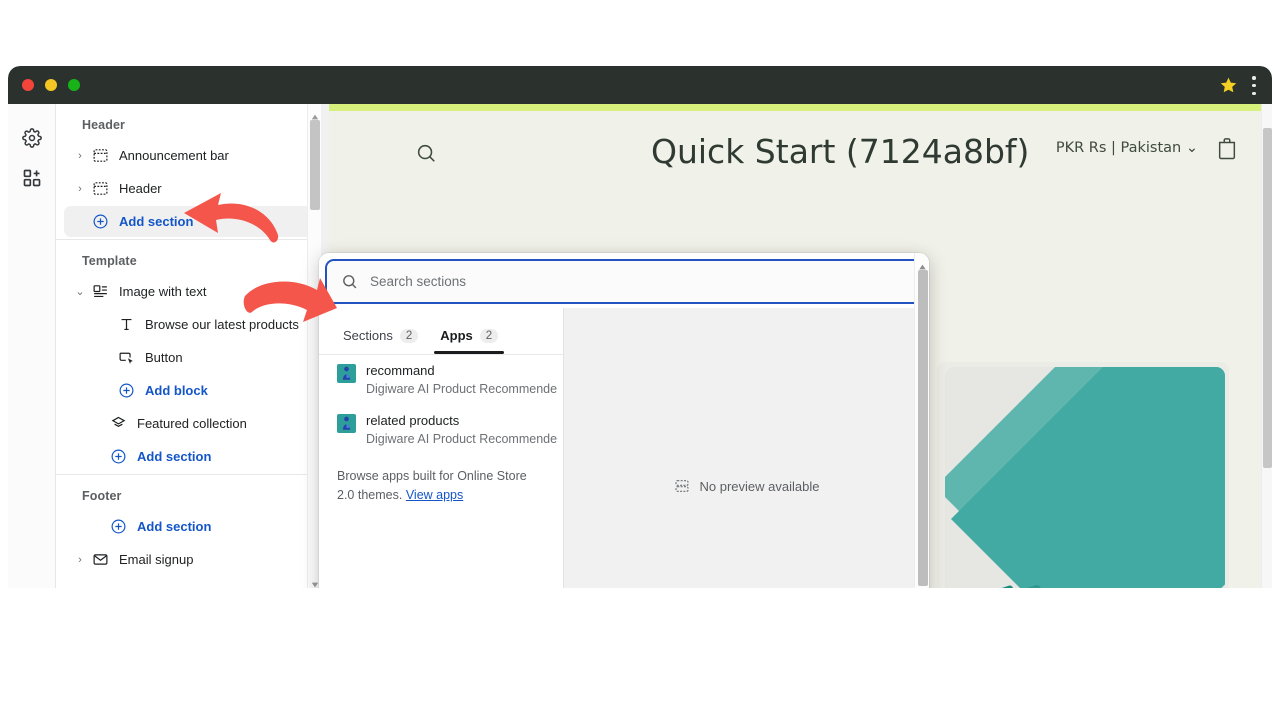  I want to click on storefront-title: Quick Start (7124a8bf), so click(840, 151).